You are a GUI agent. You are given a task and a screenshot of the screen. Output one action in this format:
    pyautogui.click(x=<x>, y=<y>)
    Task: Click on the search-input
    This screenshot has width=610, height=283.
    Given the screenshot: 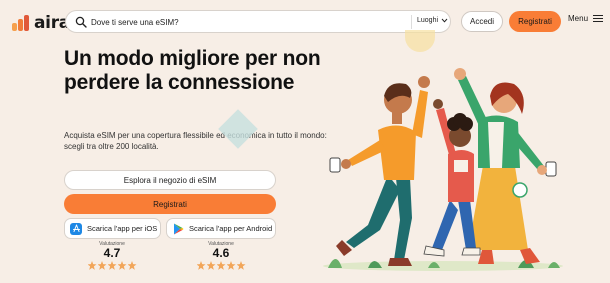 What is the action you would take?
    pyautogui.click(x=251, y=22)
    